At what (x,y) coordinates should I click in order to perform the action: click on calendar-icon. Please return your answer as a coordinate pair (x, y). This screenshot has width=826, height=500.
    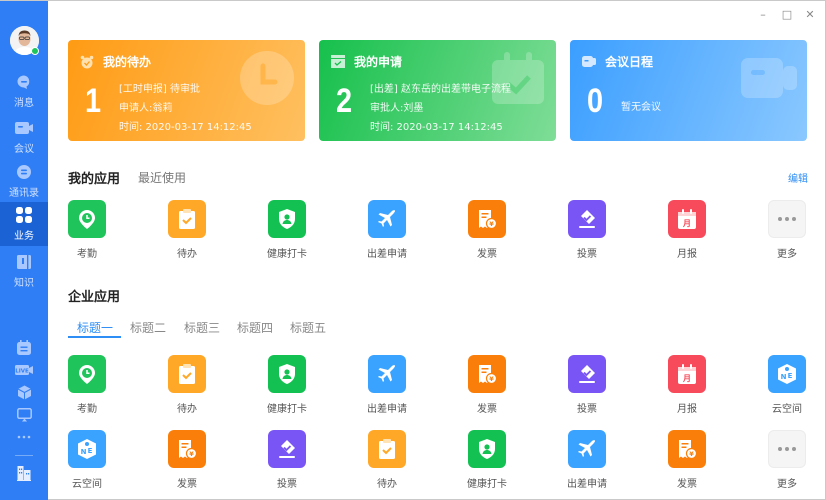
    Looking at the image, I should click on (24, 347).